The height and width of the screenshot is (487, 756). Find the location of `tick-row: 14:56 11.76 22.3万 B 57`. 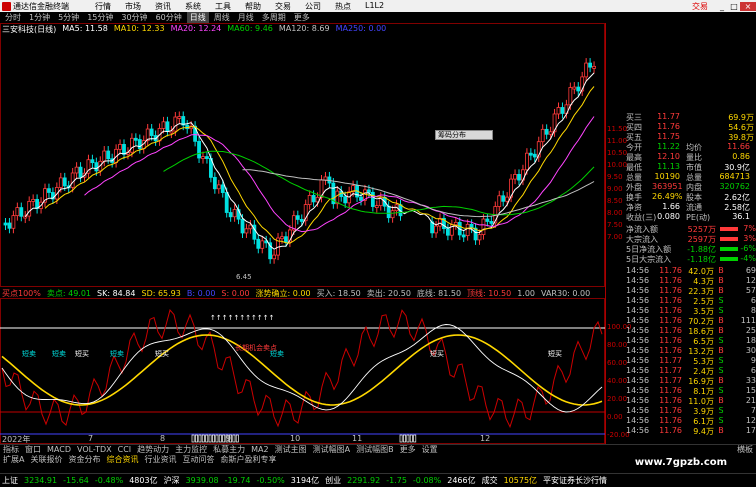

tick-row: 14:56 11.76 22.3万 B 57 is located at coordinates (691, 291).